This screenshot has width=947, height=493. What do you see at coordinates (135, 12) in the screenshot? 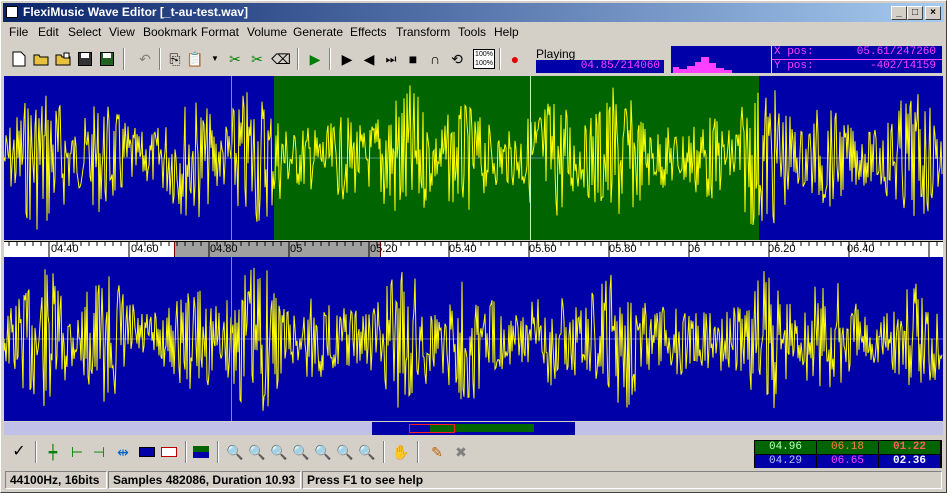
I see `window-title: FlexiMusic Wave Editor [_t-au-test.wav]` at bounding box center [135, 12].